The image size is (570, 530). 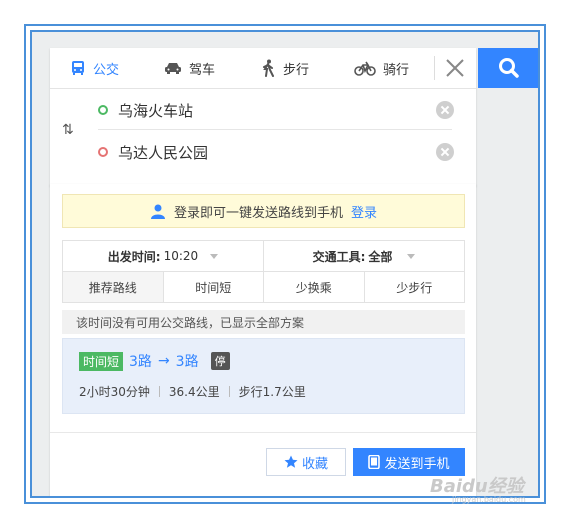 What do you see at coordinates (181, 256) in the screenshot?
I see `depart-time-value: 10:20` at bounding box center [181, 256].